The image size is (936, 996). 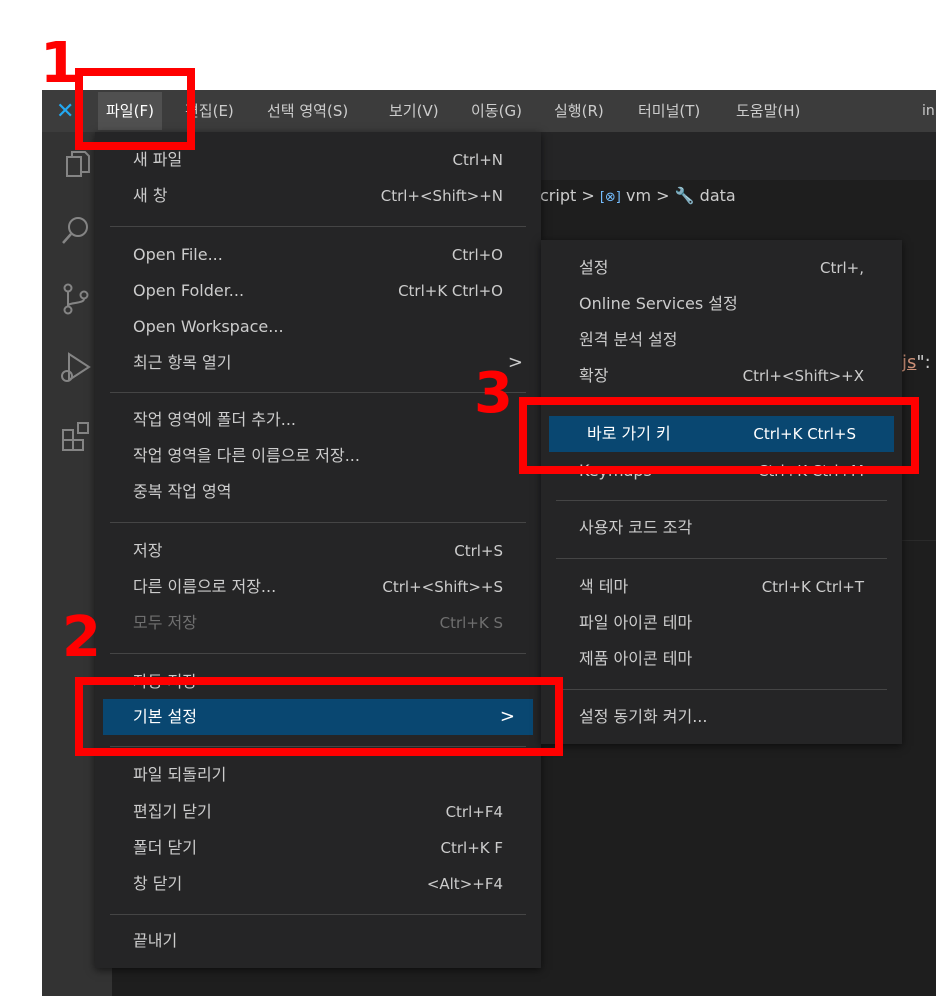 I want to click on menu-item-new-window: 새 창 Ctrl+<Shift>+N, so click(x=318, y=196).